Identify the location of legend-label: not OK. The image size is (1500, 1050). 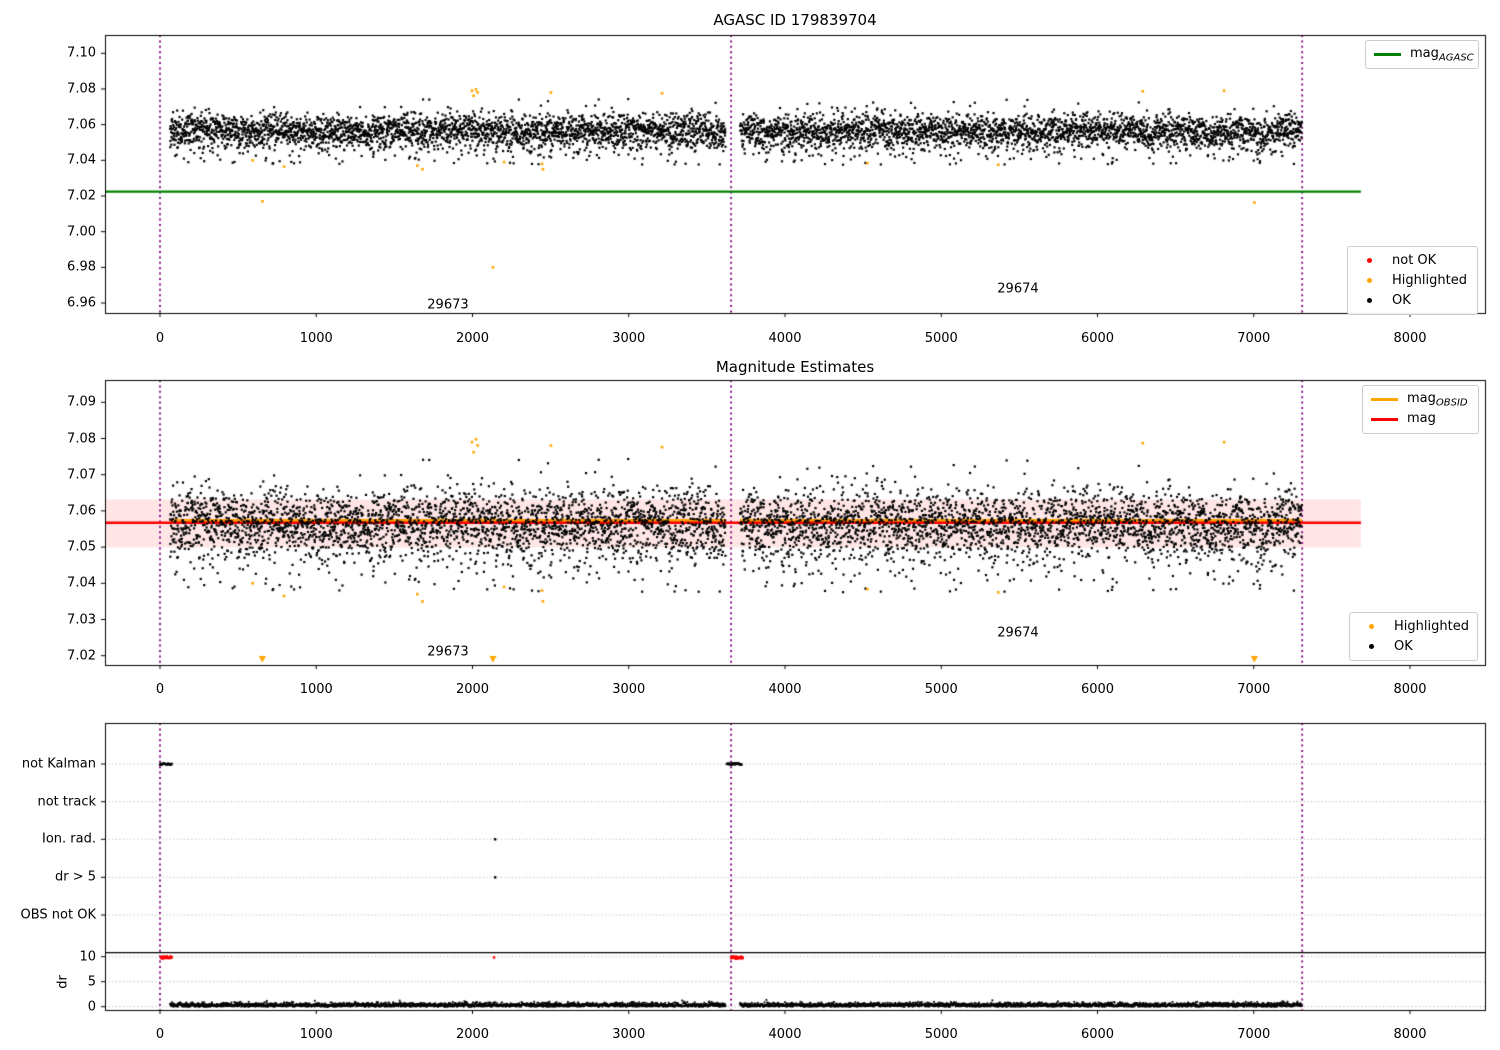
(1414, 260).